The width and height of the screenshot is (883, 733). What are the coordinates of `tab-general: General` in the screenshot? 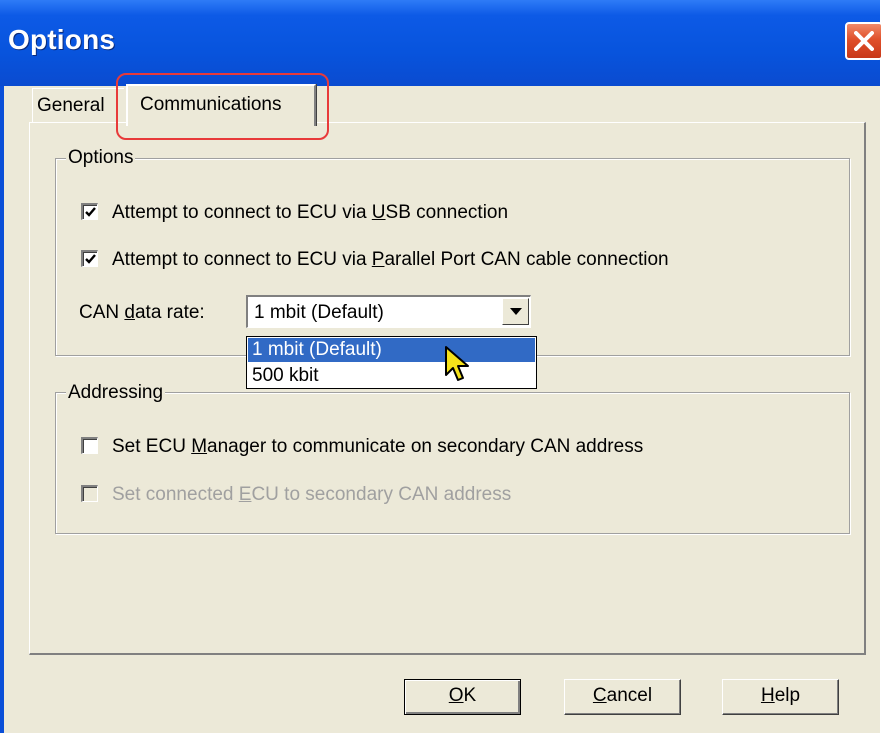 It's located at (78, 105).